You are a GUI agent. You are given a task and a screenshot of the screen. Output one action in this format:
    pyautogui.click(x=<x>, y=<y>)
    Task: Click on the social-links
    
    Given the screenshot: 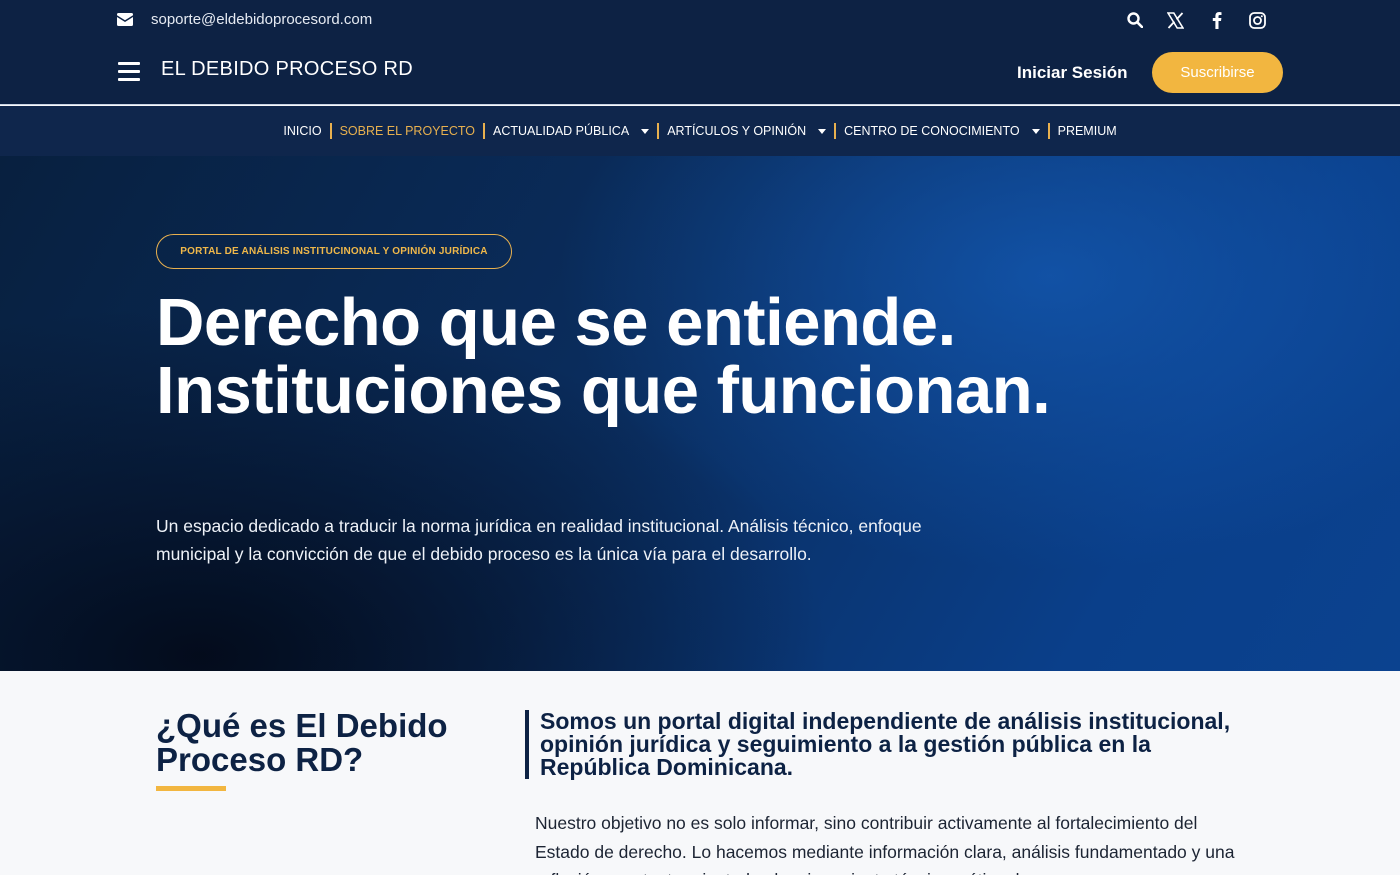 What is the action you would take?
    pyautogui.click(x=1196, y=20)
    